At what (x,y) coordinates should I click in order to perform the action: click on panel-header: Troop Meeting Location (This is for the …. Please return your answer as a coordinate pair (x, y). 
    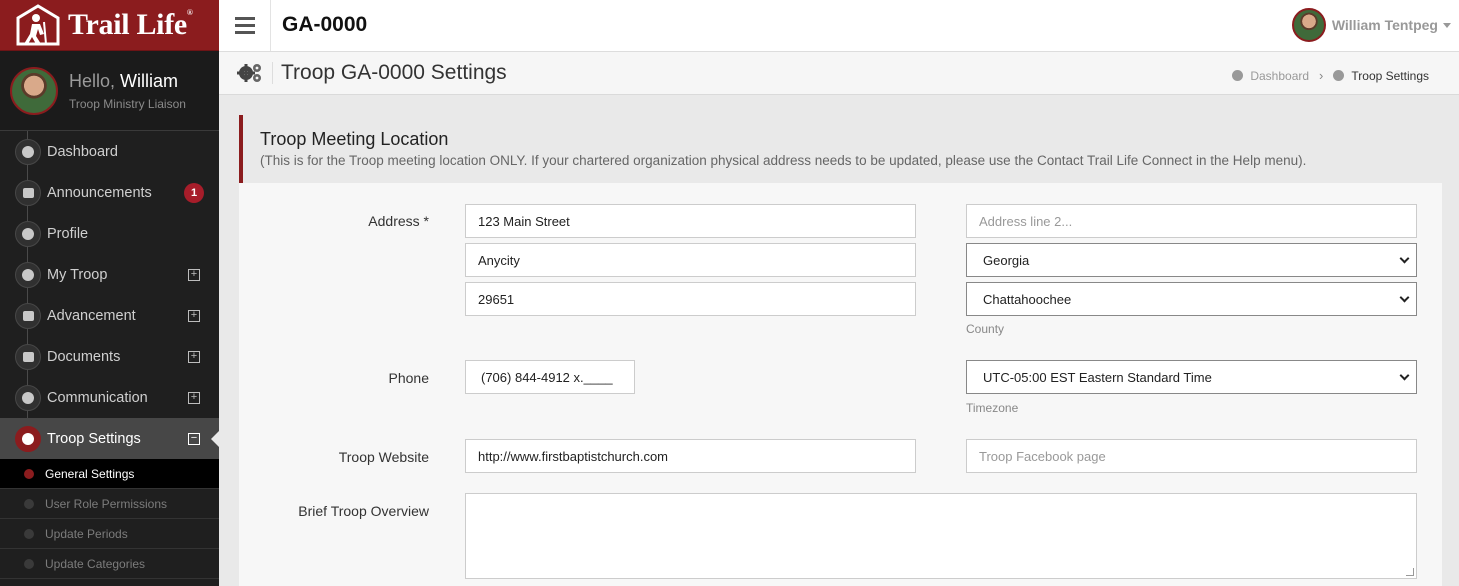
    Looking at the image, I should click on (840, 149).